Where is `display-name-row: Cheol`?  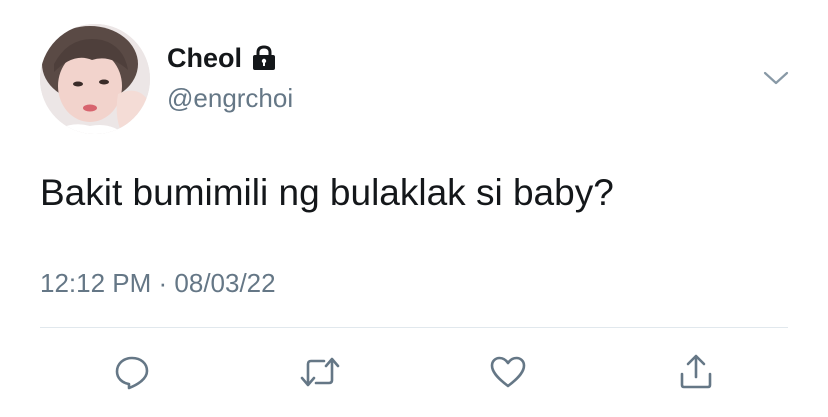 display-name-row: Cheol is located at coordinates (222, 58).